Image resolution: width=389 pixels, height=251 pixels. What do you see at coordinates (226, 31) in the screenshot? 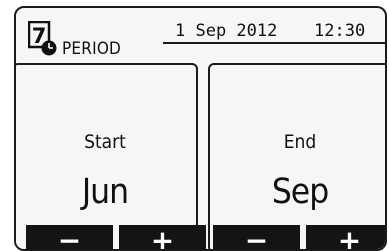
I see `clock-date: 1 Sep 2012` at bounding box center [226, 31].